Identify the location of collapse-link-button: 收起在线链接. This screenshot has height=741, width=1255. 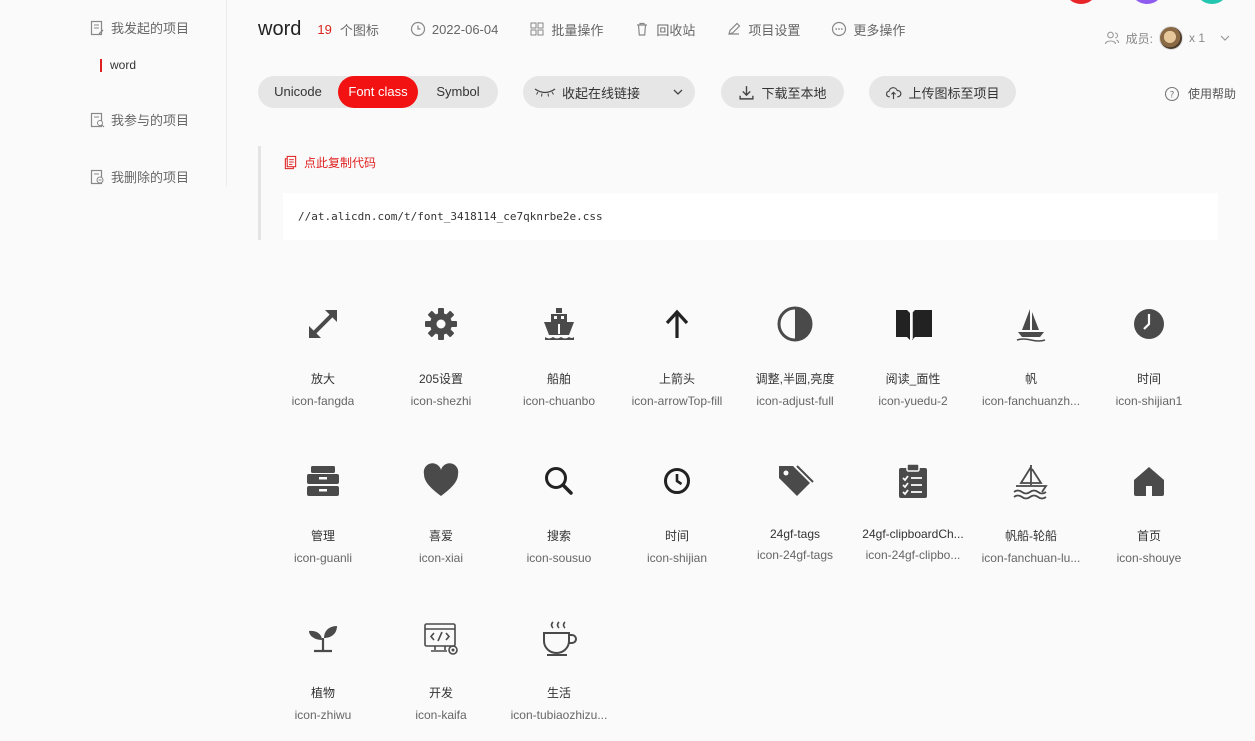
(609, 92).